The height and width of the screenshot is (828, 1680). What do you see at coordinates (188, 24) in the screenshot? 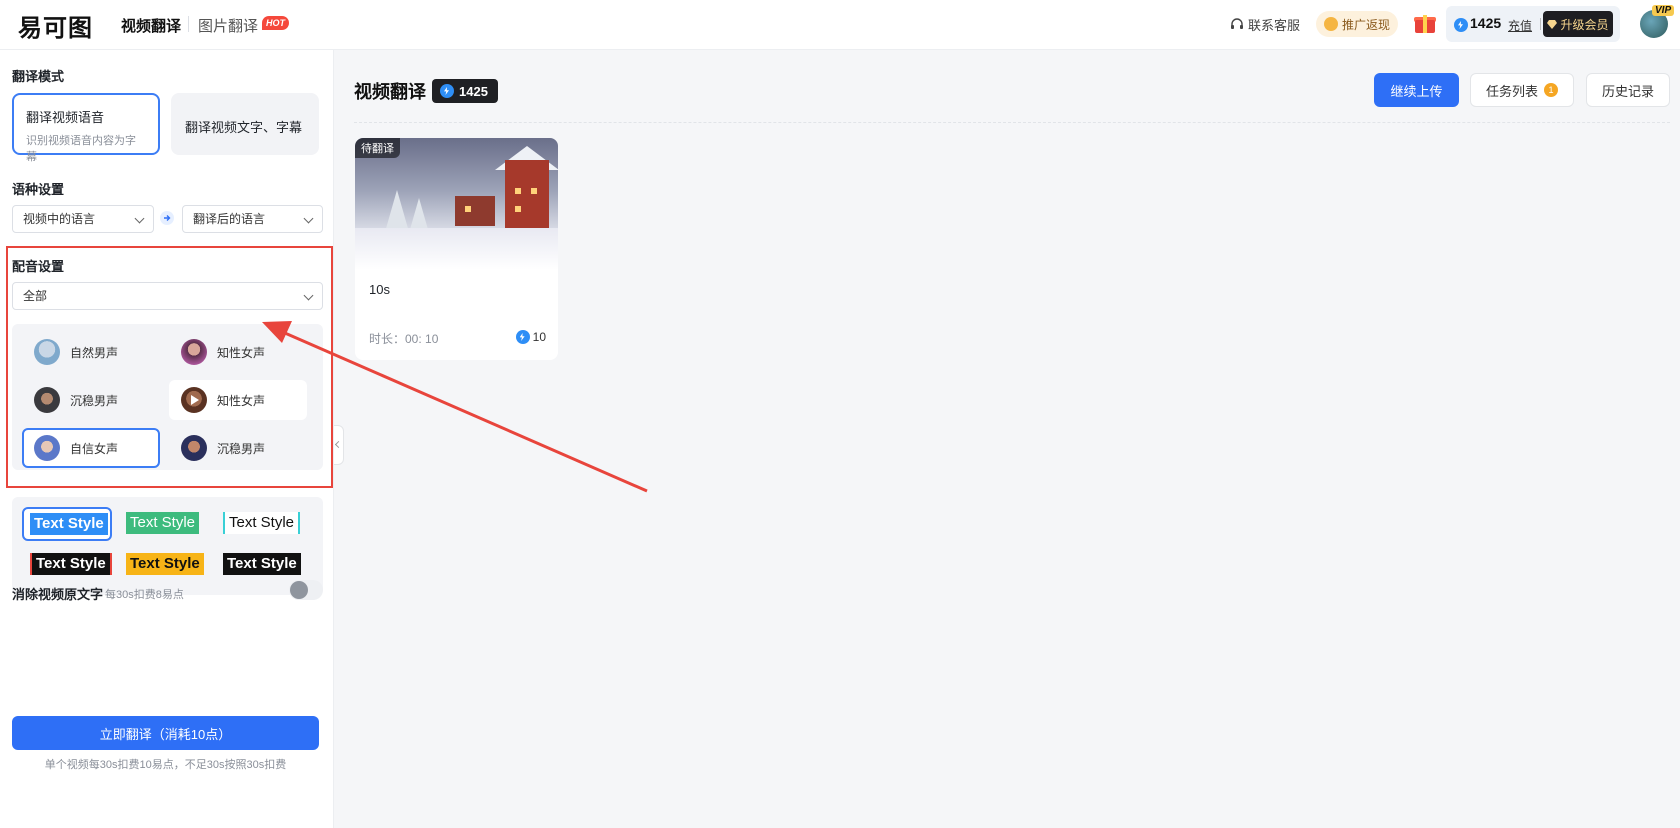
I see `nav-divider` at bounding box center [188, 24].